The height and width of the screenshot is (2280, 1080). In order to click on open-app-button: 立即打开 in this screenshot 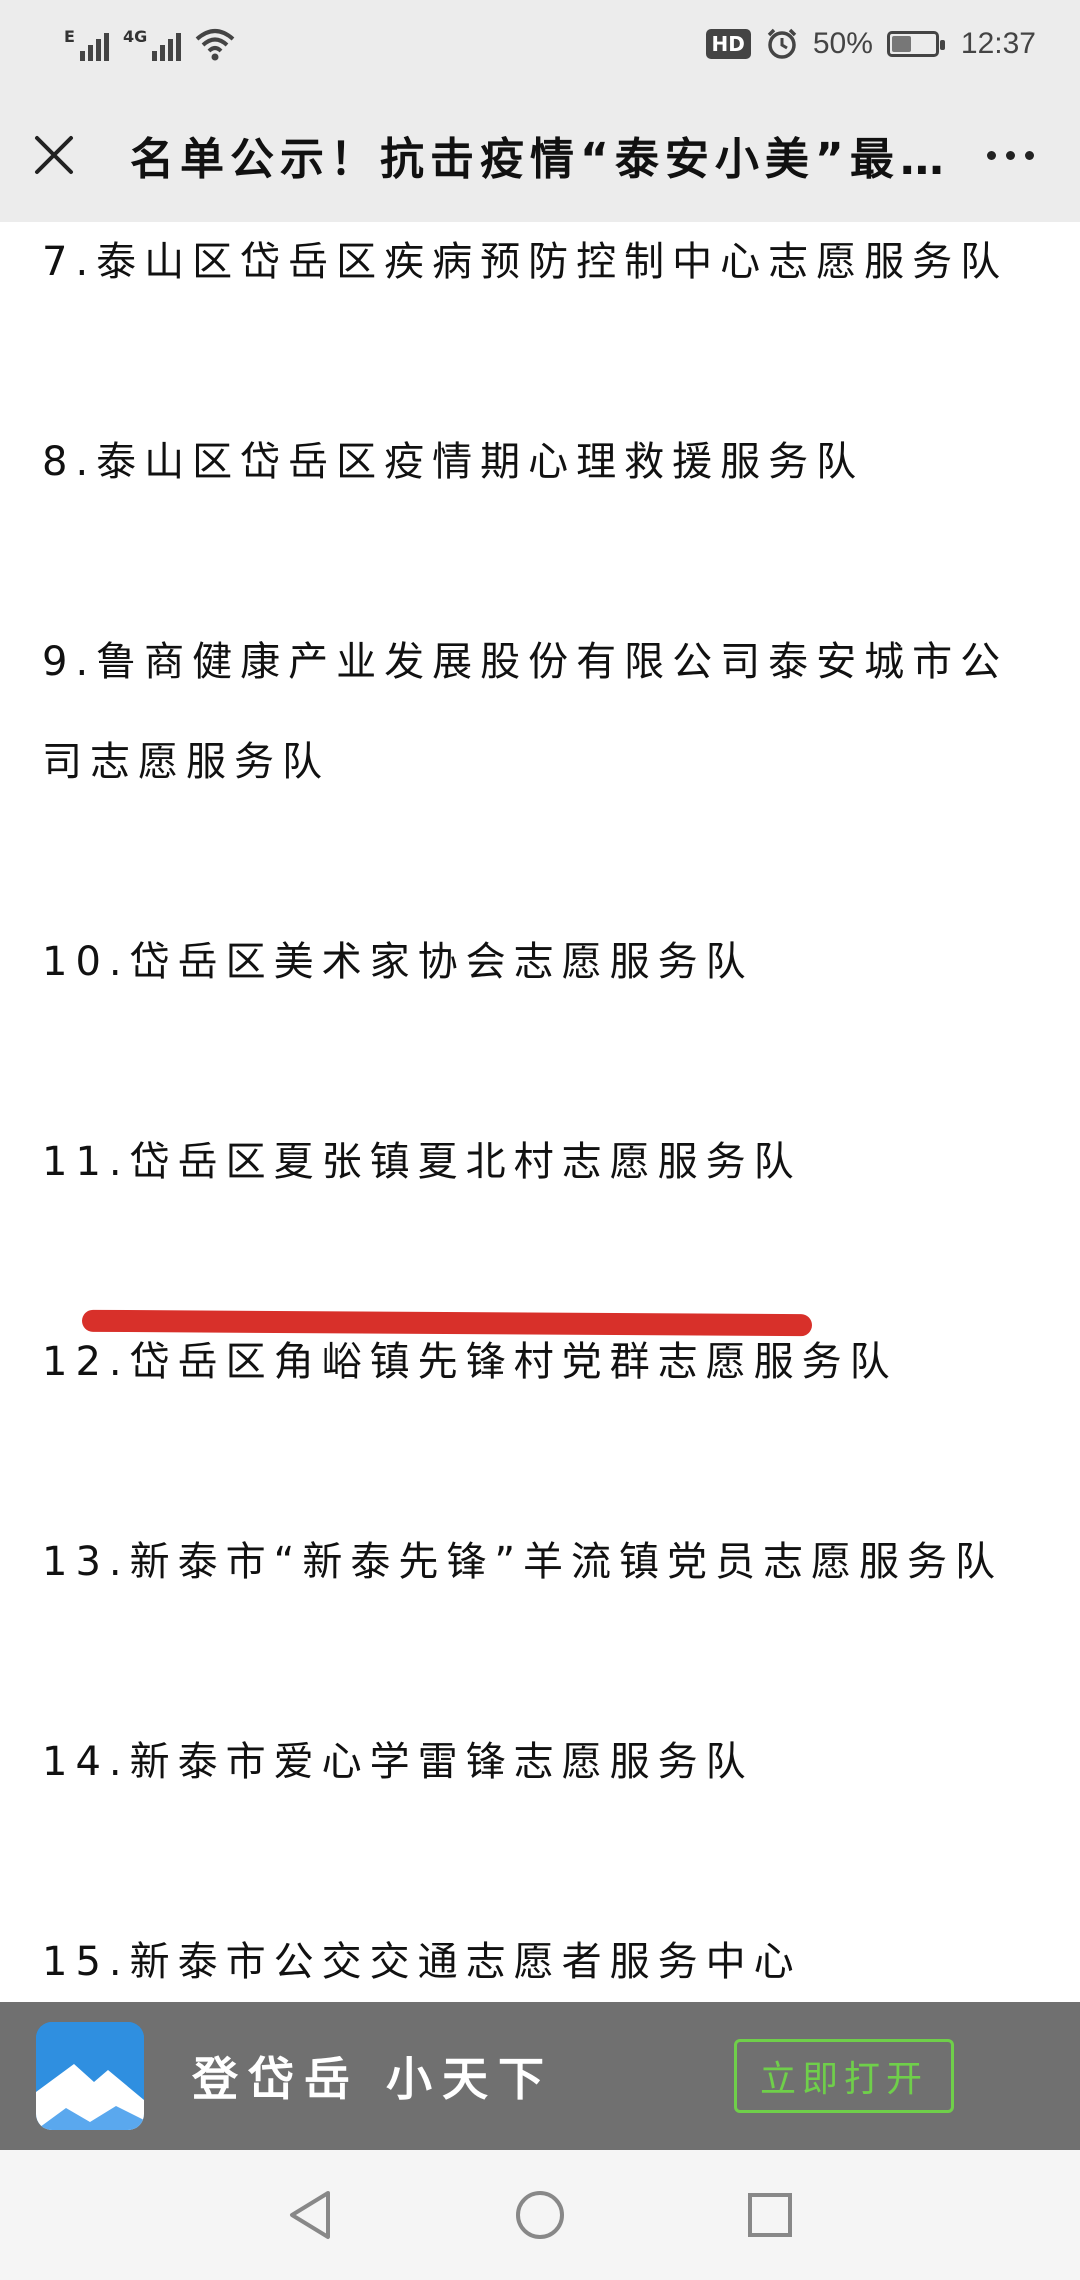, I will do `click(844, 2076)`.